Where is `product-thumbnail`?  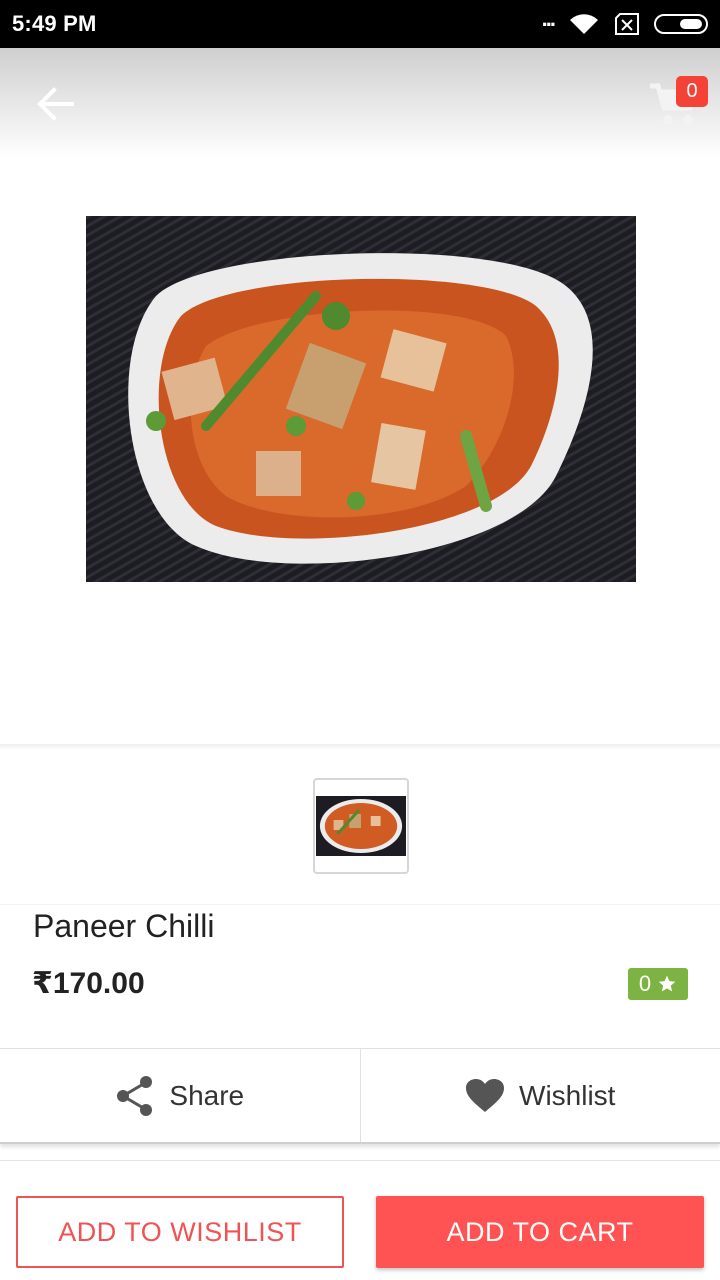
product-thumbnail is located at coordinates (361, 826).